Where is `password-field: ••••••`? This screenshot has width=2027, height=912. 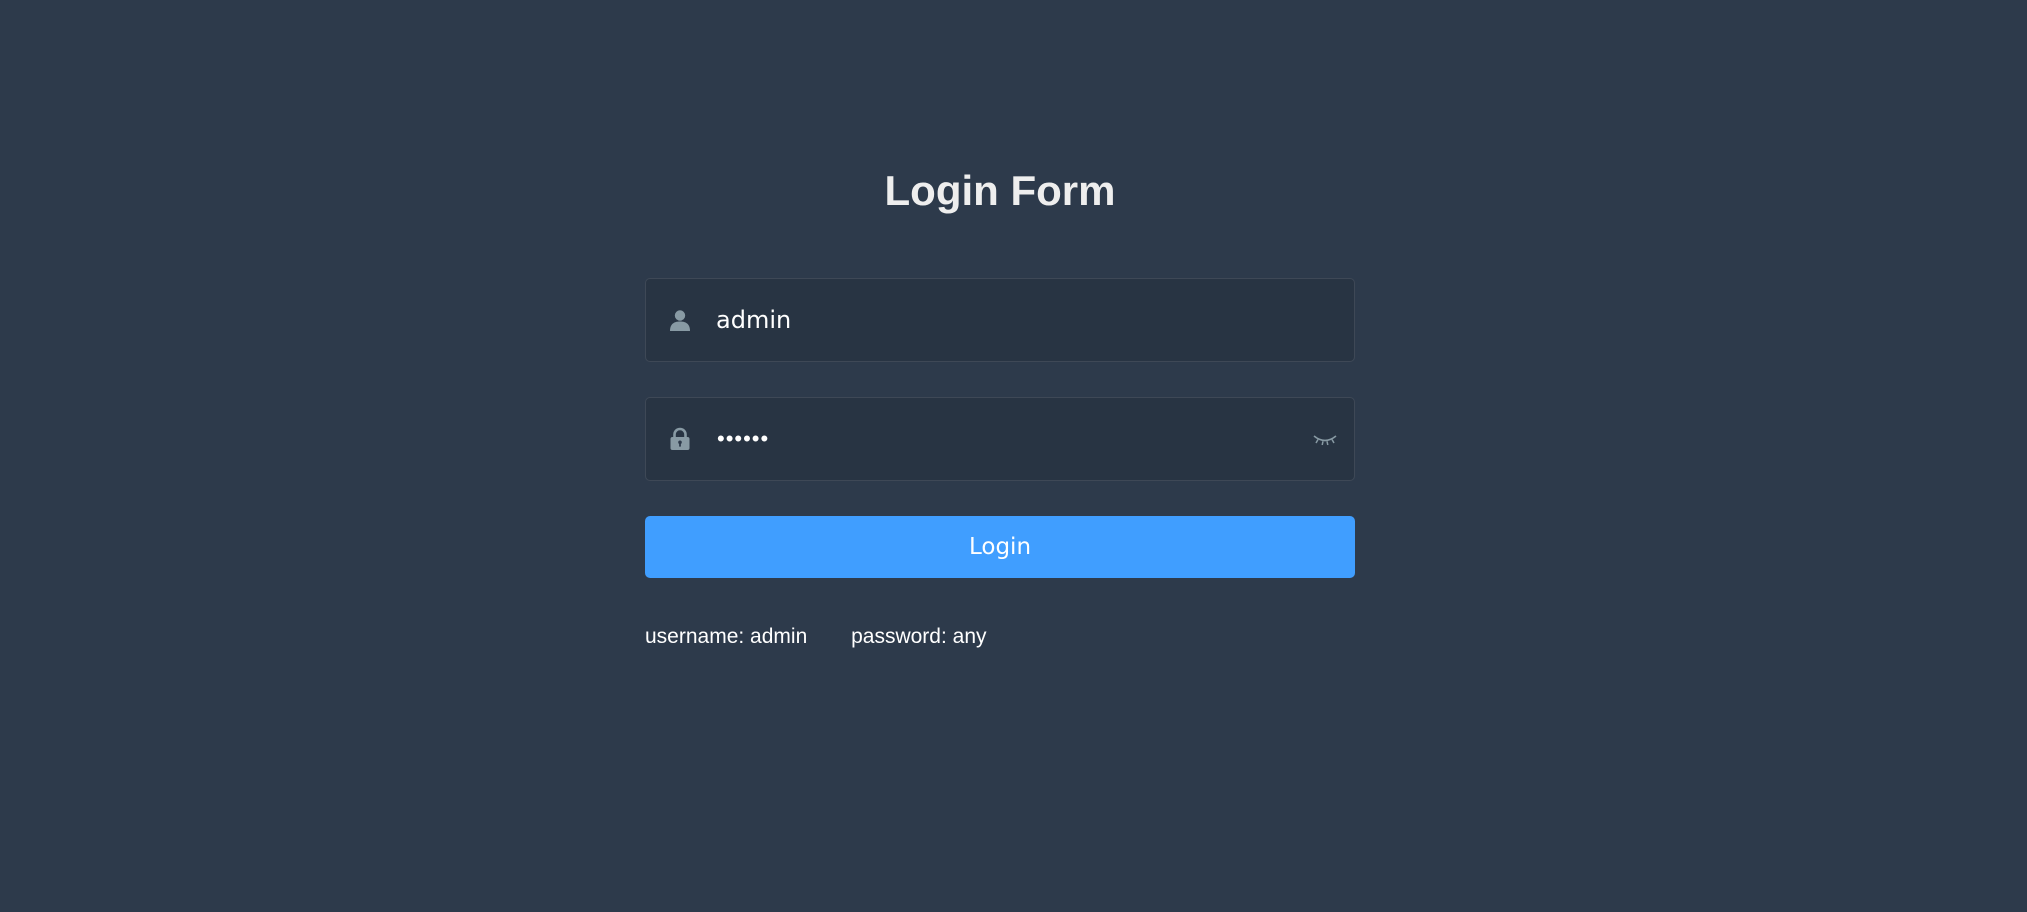
password-field: •••••• is located at coordinates (1000, 439).